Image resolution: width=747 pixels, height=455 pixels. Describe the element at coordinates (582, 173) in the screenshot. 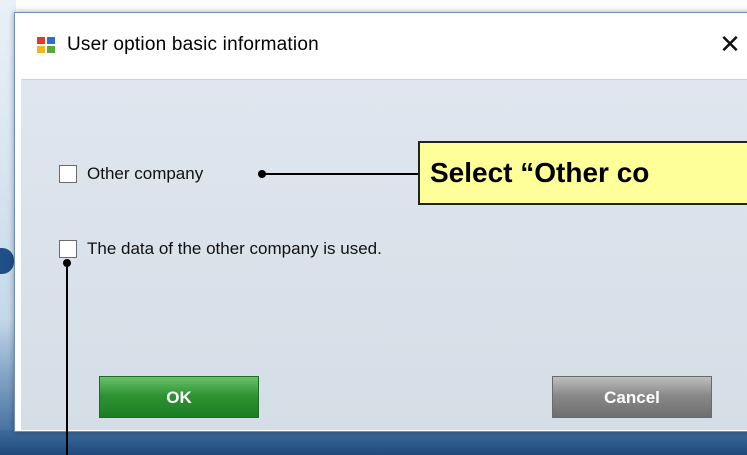

I see `instruction-callout: Select “Other co` at that location.